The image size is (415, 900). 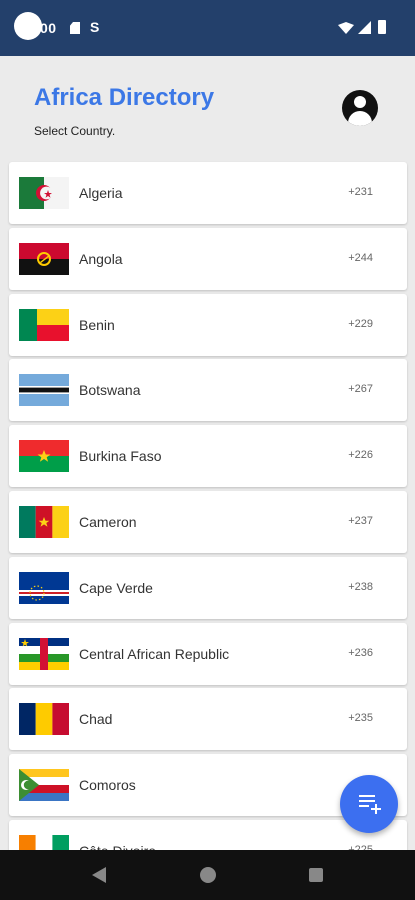 I want to click on country-row-central-african-republic: Central African Republic +236, so click(x=208, y=653).